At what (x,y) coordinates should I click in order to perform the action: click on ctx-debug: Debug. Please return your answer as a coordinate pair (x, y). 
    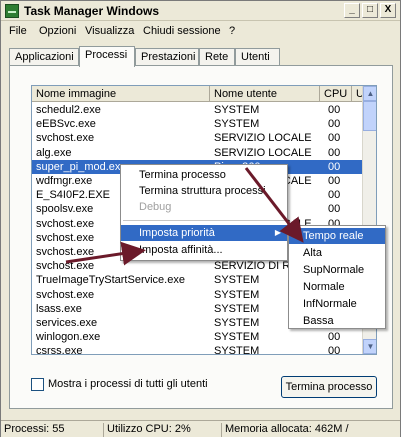
    Looking at the image, I should click on (204, 207).